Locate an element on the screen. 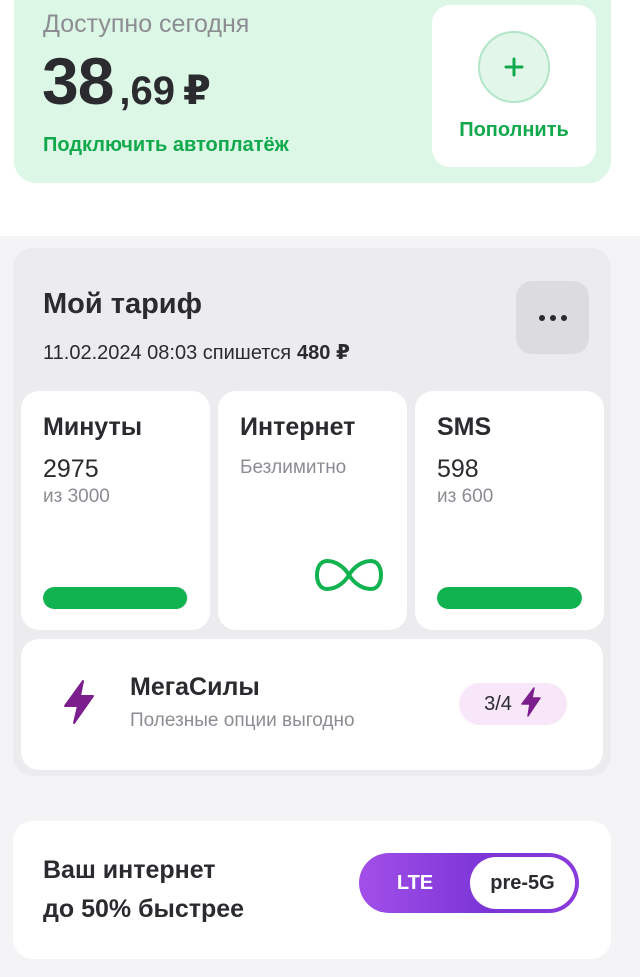 The width and height of the screenshot is (640, 977). speed-card: Ваш интернет до 50% быстрее LTE pre-5G is located at coordinates (312, 890).